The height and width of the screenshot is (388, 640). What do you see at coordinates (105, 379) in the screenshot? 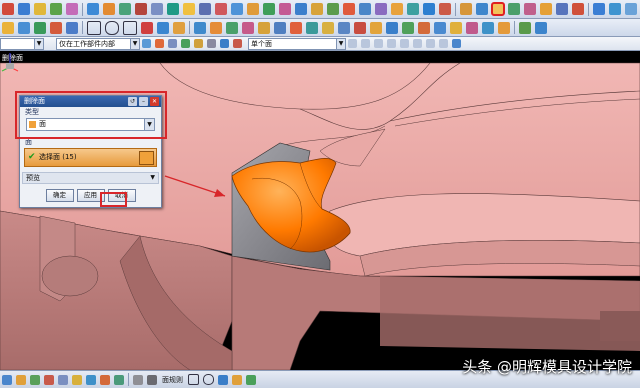
I see `section-icon` at bounding box center [105, 379].